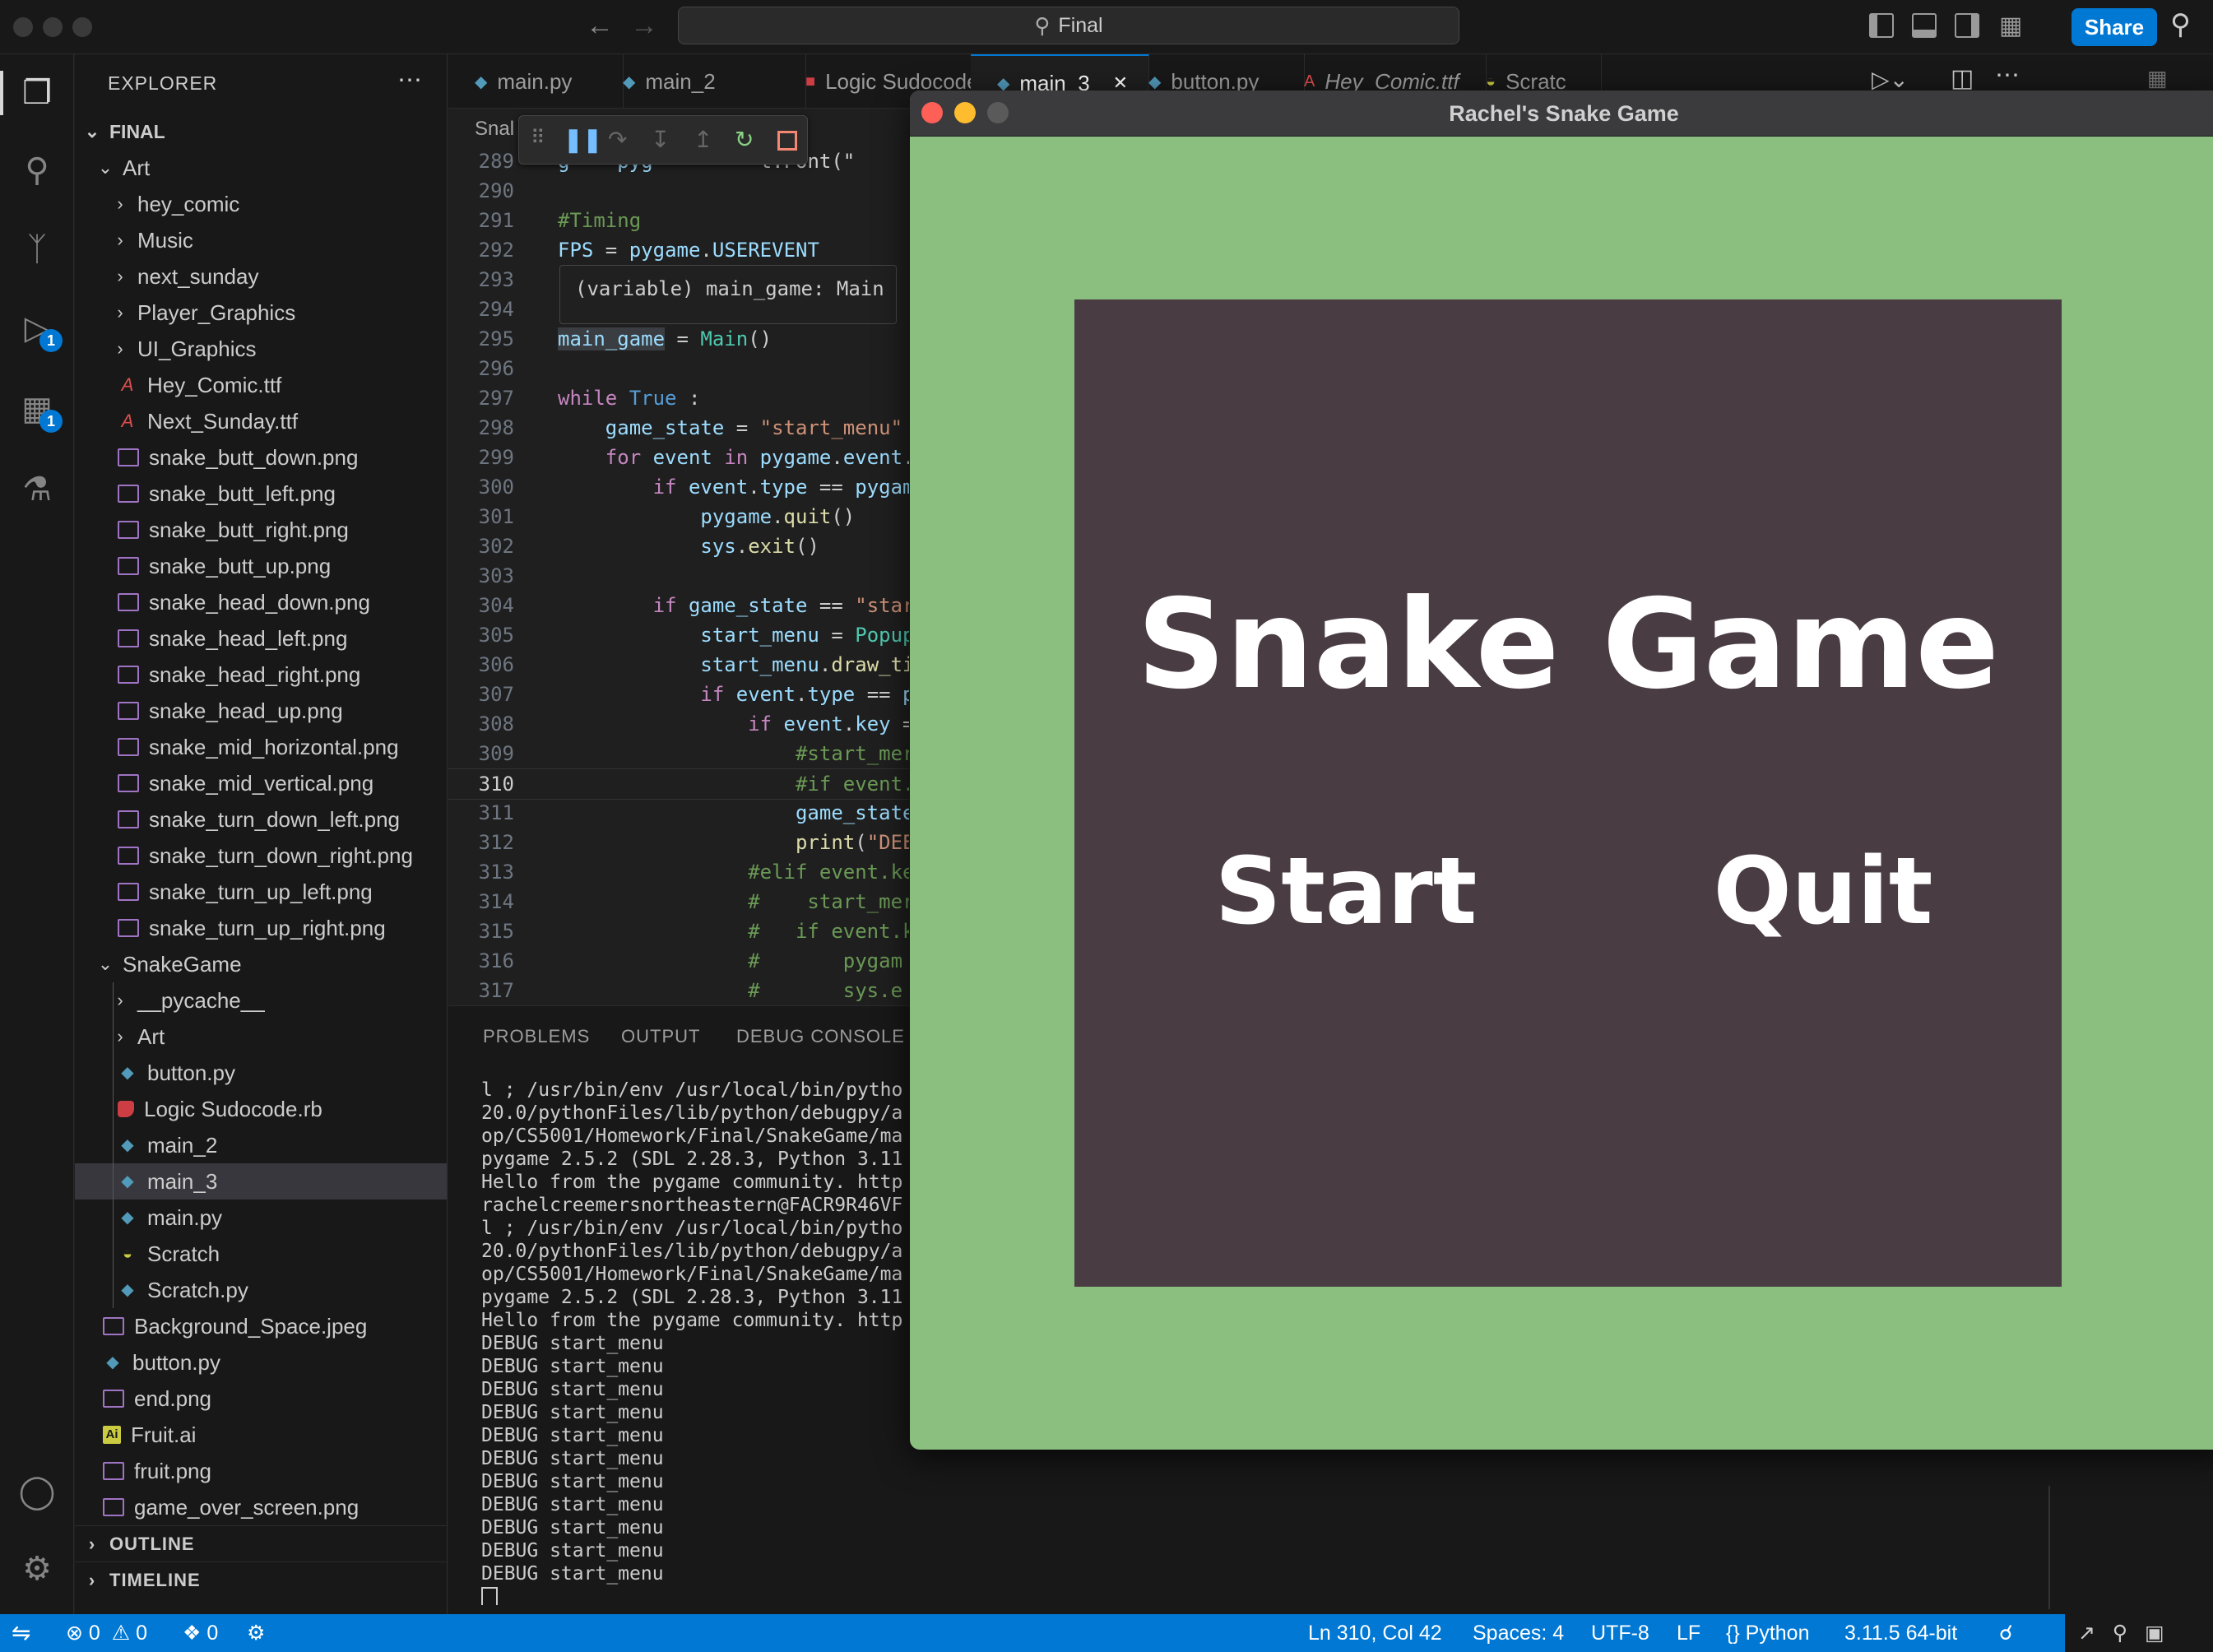  I want to click on tree-item: ◆ main_3, so click(261, 1181).